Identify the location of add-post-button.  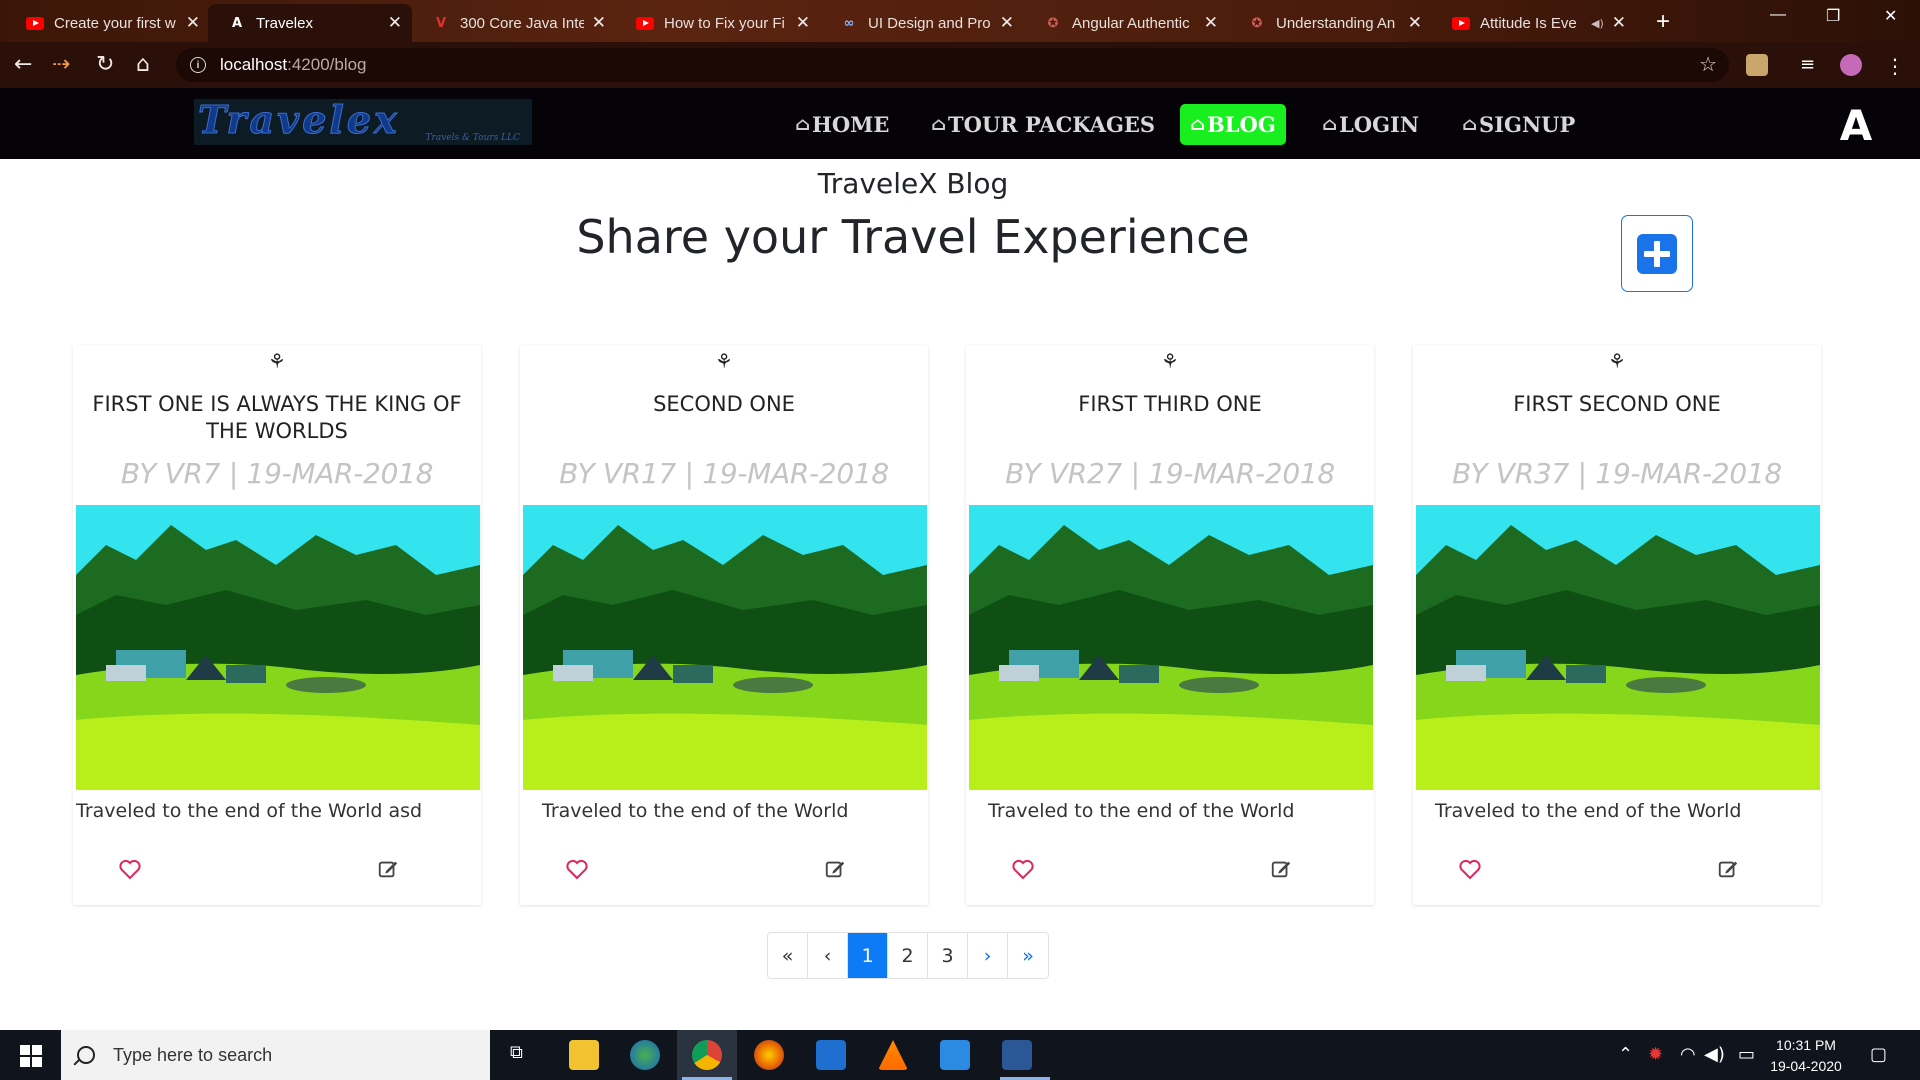
(1657, 253).